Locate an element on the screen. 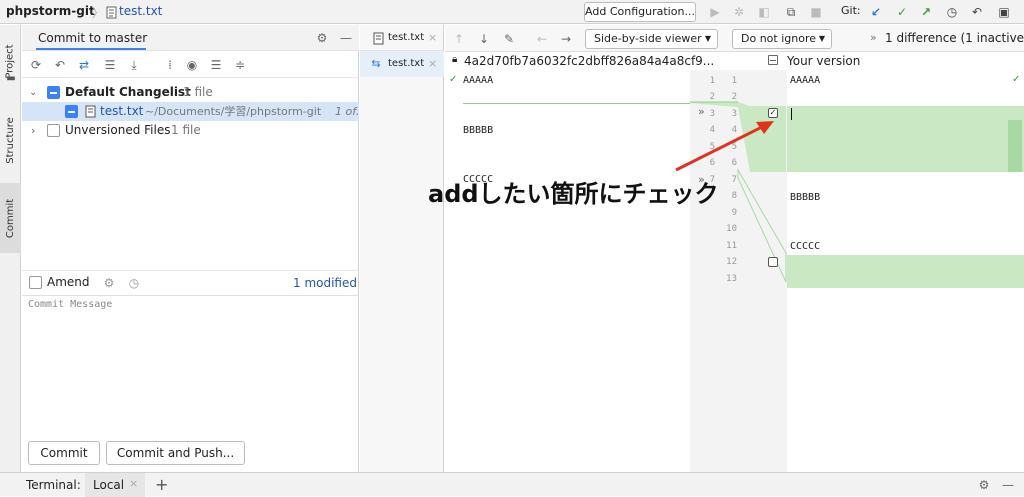 The height and width of the screenshot is (497, 1024). file-checkbox is located at coordinates (71, 111).